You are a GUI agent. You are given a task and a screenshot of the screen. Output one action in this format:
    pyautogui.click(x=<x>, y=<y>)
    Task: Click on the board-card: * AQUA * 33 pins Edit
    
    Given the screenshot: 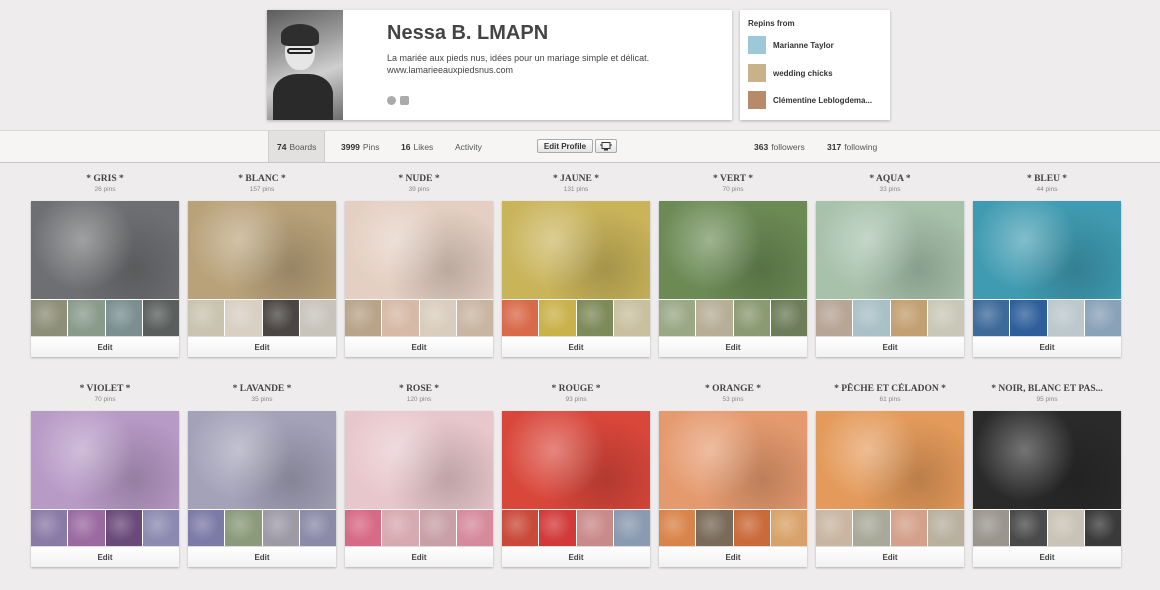 What is the action you would take?
    pyautogui.click(x=890, y=265)
    